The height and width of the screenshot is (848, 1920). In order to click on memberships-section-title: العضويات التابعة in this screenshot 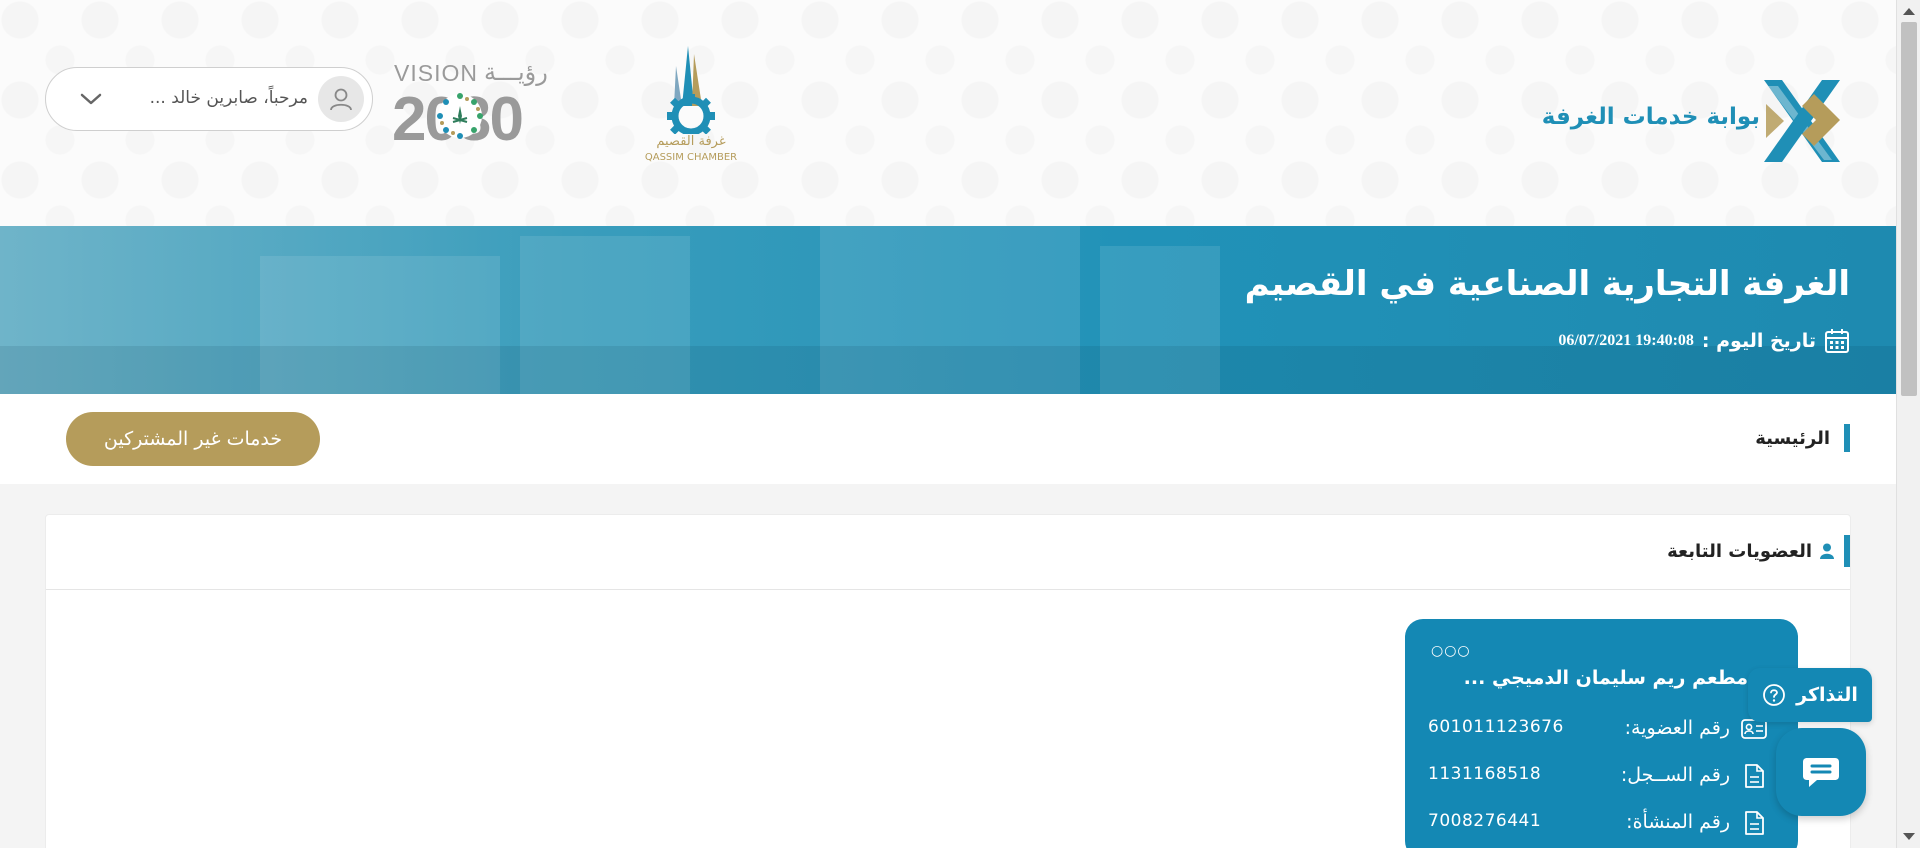, I will do `click(1758, 551)`.